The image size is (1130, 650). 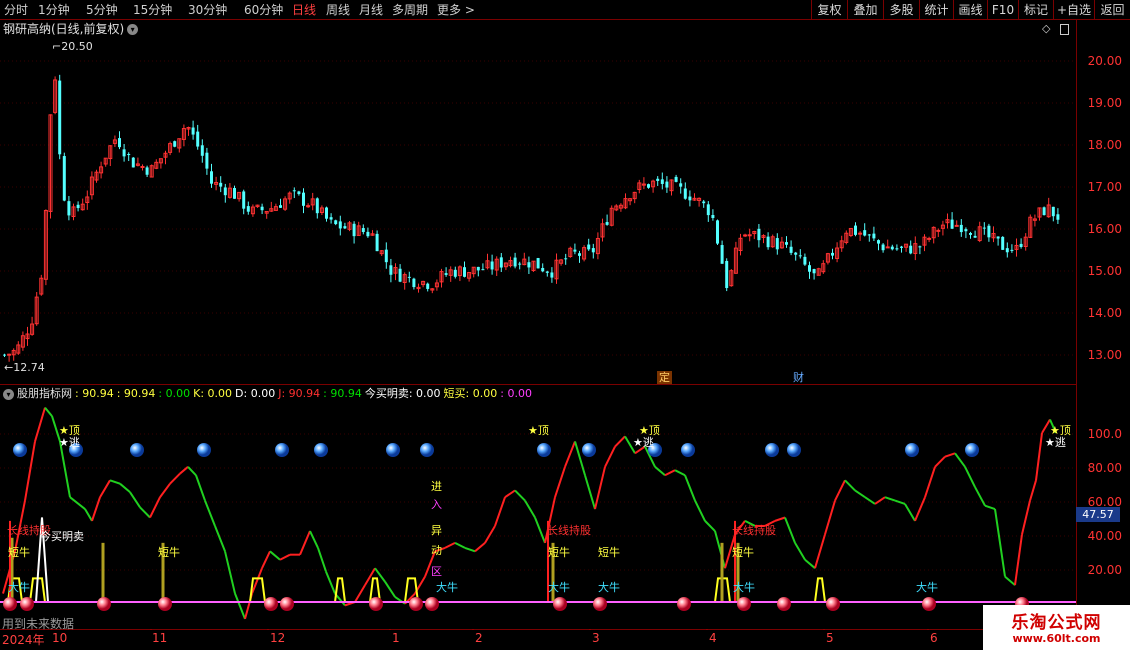 I want to click on current-value-badge: 47.57, so click(x=1098, y=514).